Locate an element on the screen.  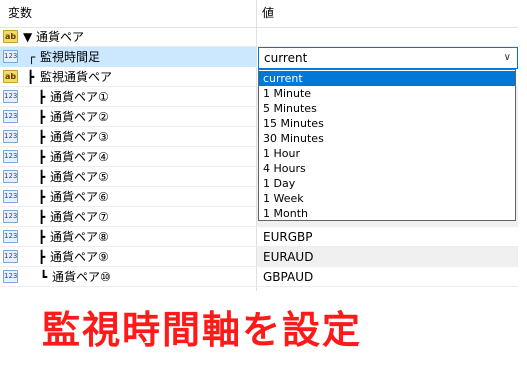
row-name-cell: 123 ┣ 通貨ペア② is located at coordinates (128, 117).